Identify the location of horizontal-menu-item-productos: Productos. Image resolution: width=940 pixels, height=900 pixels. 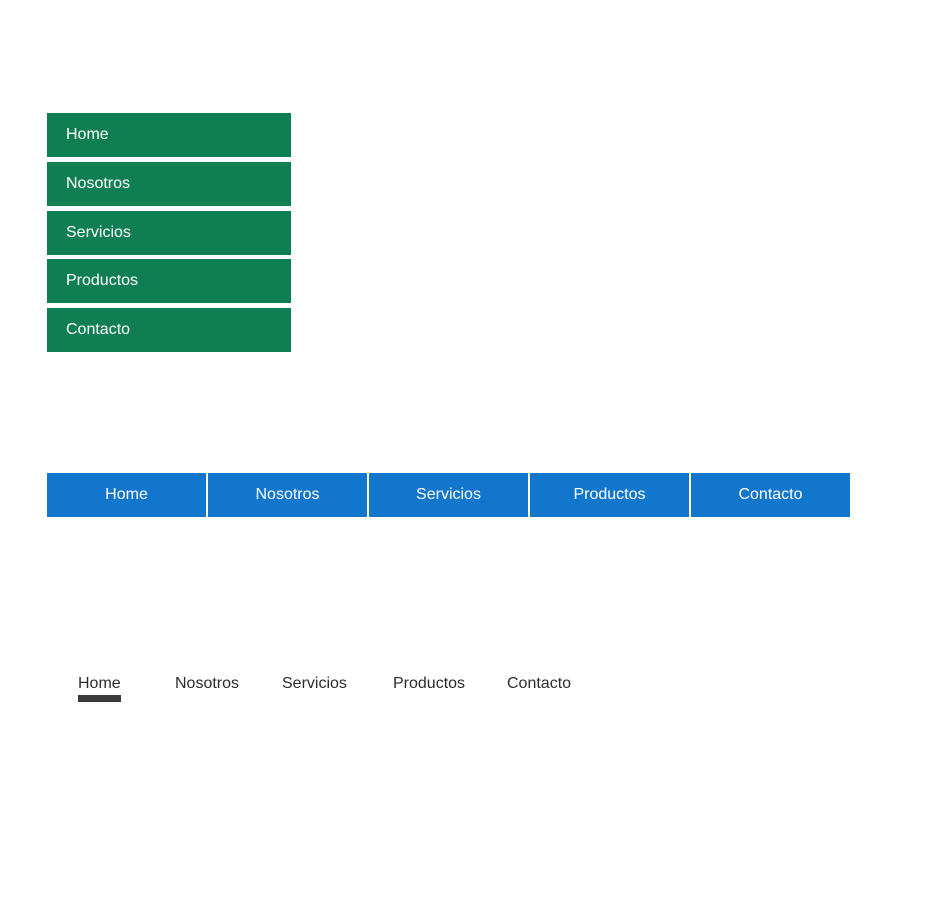
(609, 495).